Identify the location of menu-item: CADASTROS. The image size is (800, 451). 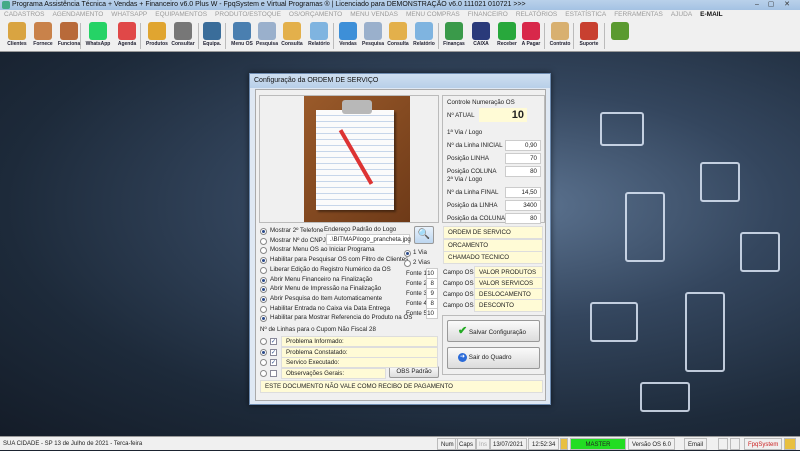
(24, 15).